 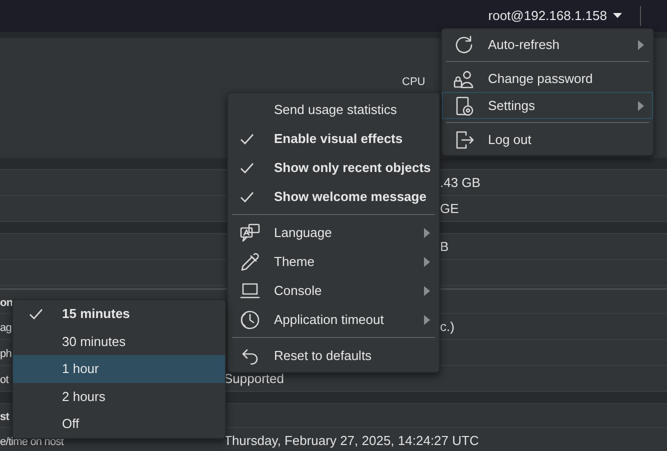 What do you see at coordinates (119, 424) in the screenshot?
I see `menu-item: Off` at bounding box center [119, 424].